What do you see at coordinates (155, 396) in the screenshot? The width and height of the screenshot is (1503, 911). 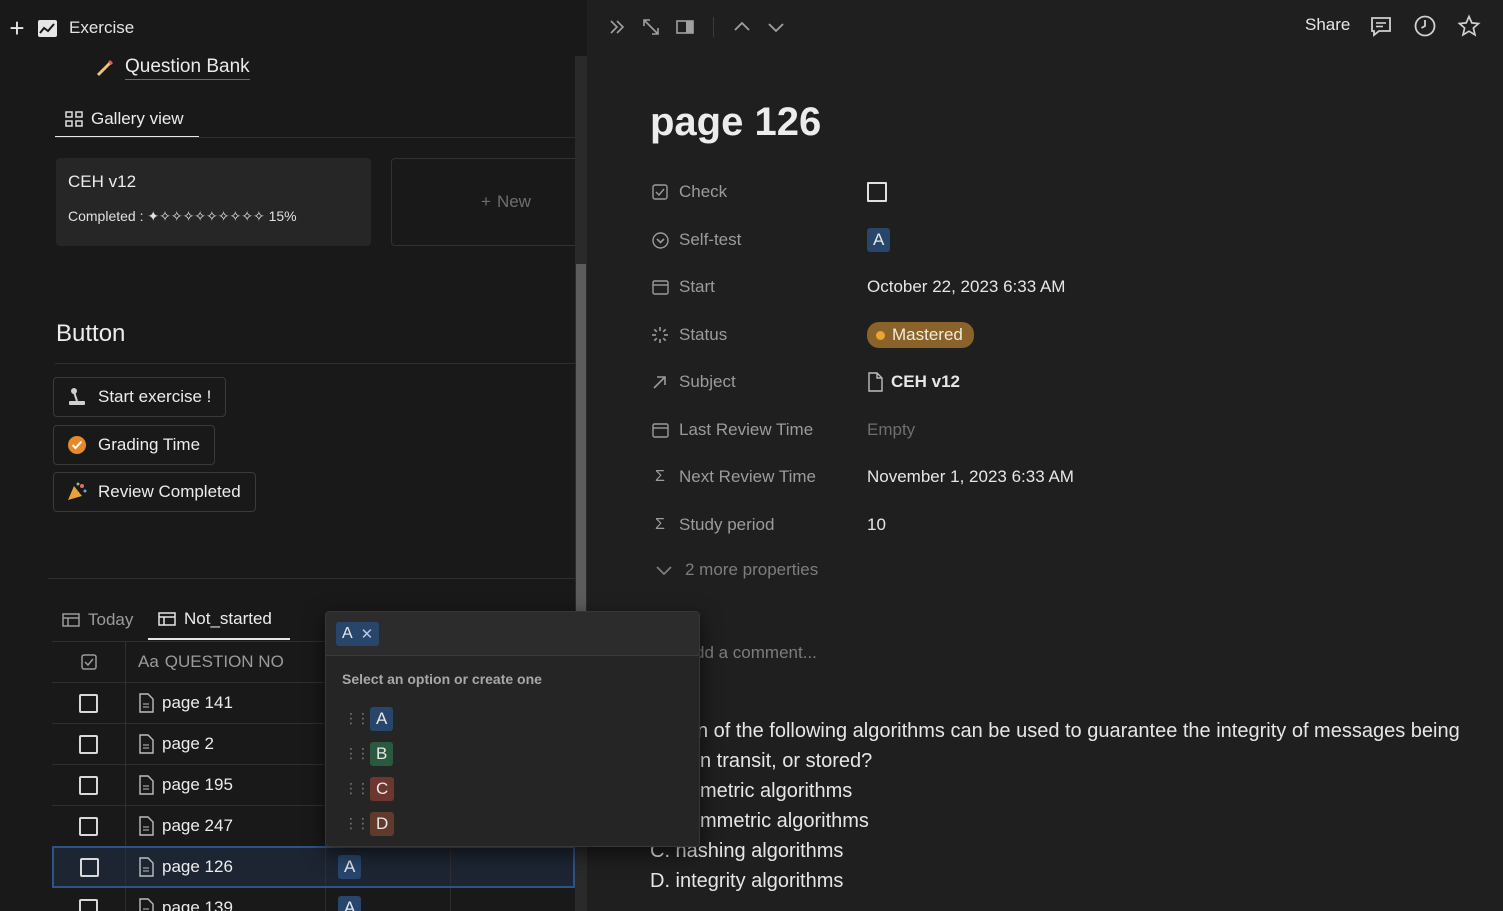 I see `button-label: Start exercise !` at bounding box center [155, 396].